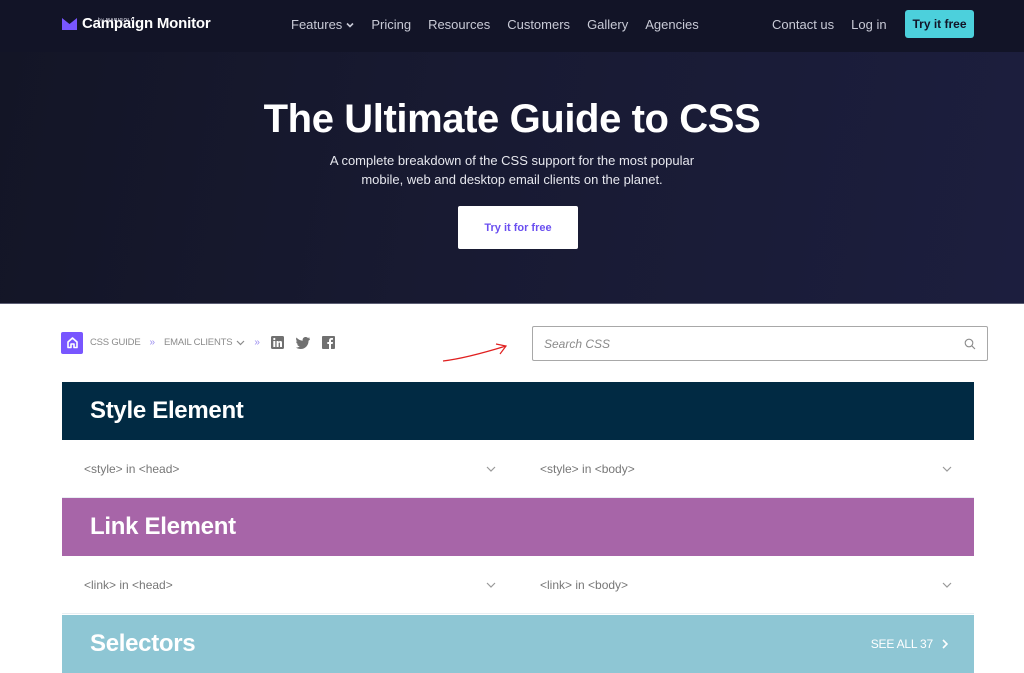 This screenshot has height=673, width=1024. What do you see at coordinates (518, 644) in the screenshot?
I see `section-header-selectors: Selectors SEE ALL 37` at bounding box center [518, 644].